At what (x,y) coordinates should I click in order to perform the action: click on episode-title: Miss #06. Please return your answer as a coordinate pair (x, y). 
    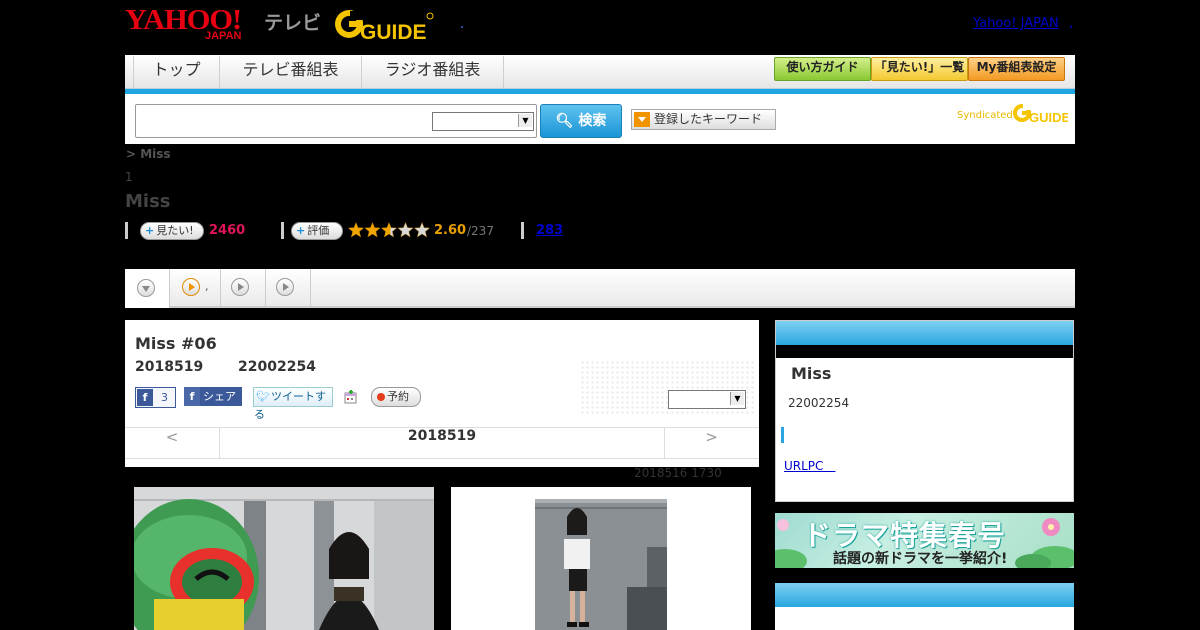
    Looking at the image, I should click on (176, 343).